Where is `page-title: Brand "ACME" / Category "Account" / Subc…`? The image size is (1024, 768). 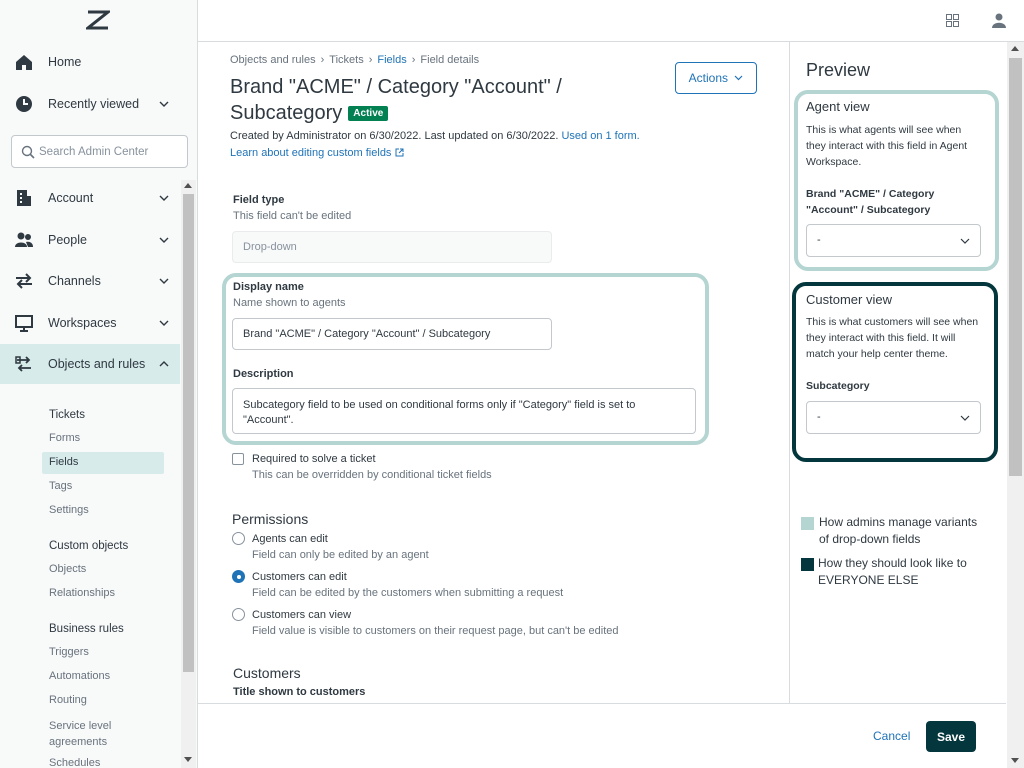 page-title: Brand "ACME" / Category "Account" / Subc… is located at coordinates (430, 100).